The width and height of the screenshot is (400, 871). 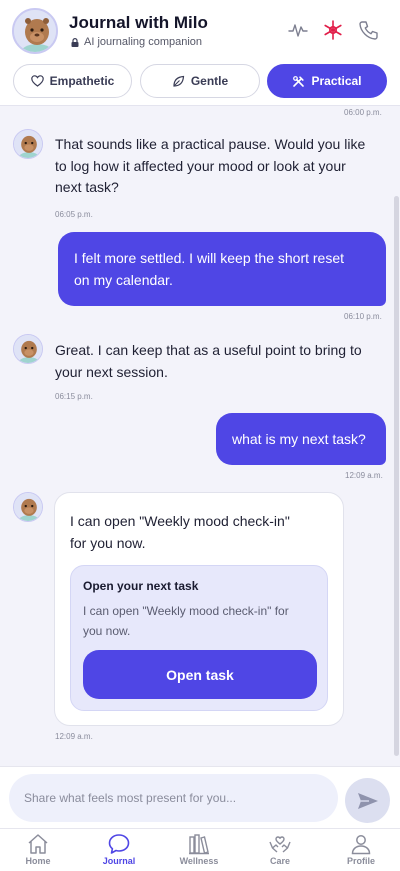 I want to click on message-timestamp: 06:00 p.m., so click(x=363, y=112).